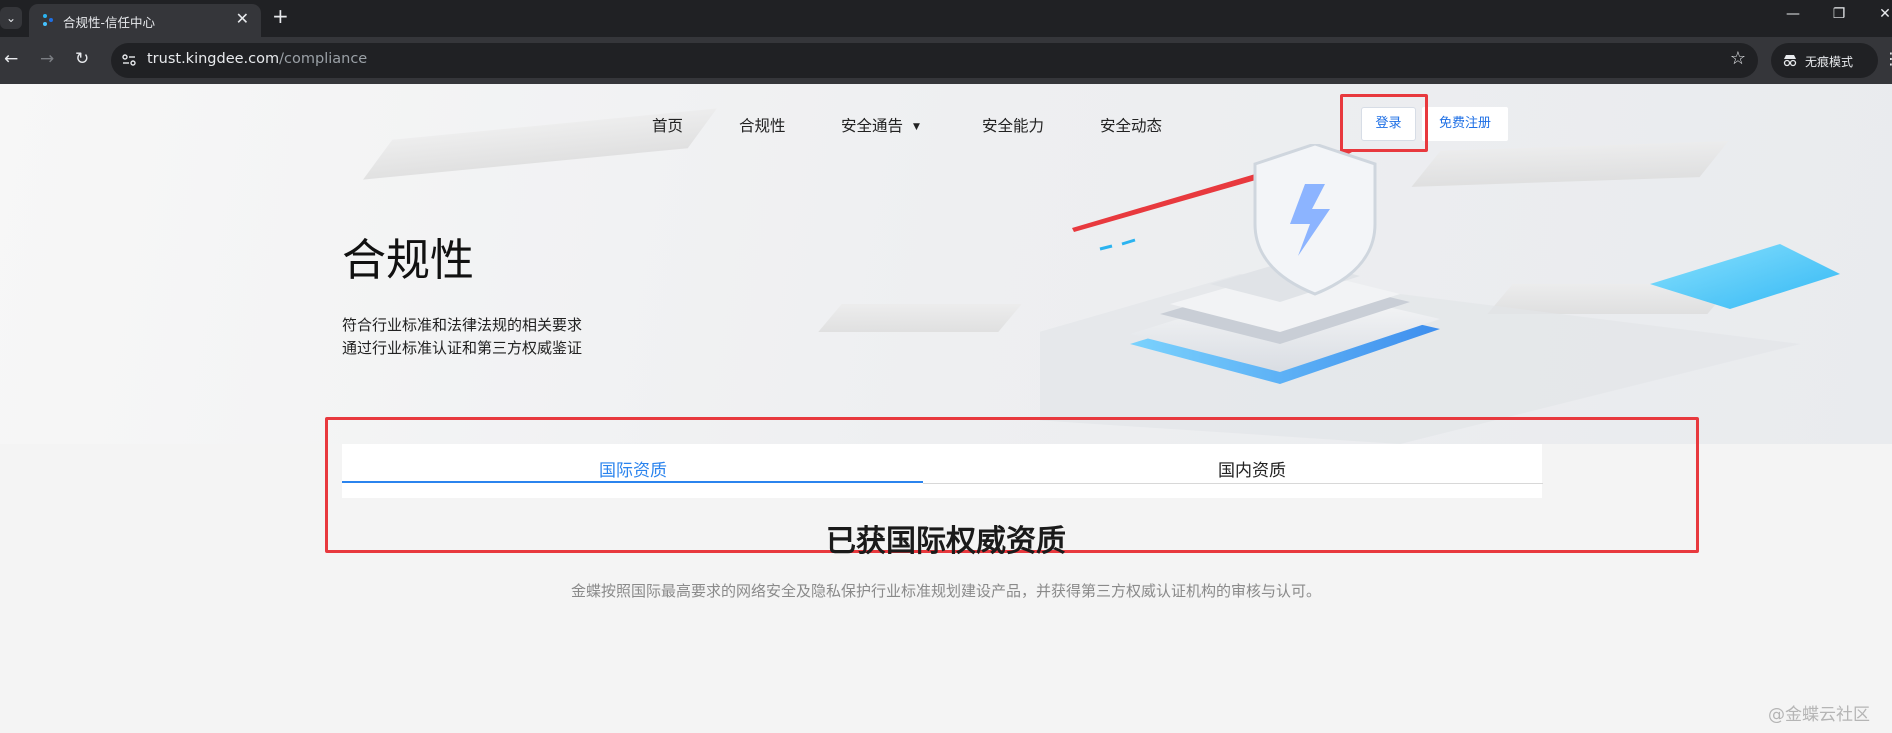 This screenshot has height=733, width=1892. Describe the element at coordinates (1790, 61) in the screenshot. I see `incognito-icon` at that location.